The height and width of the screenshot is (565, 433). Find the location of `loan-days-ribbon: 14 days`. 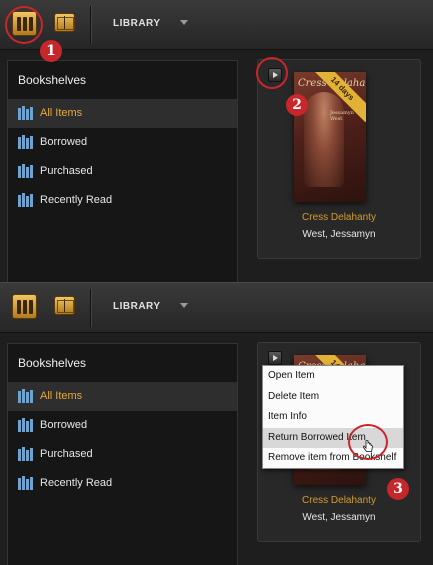

loan-days-ribbon: 14 days is located at coordinates (340, 97).